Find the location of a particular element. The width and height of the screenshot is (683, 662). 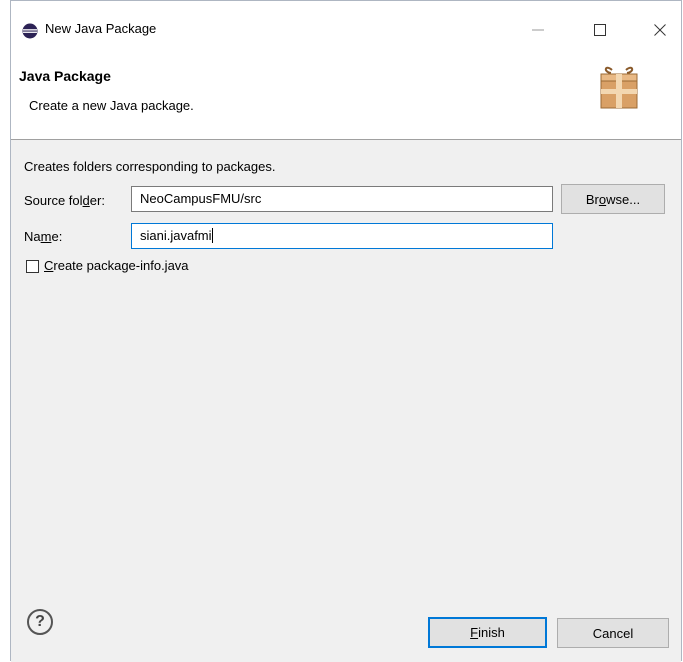

package-name-input: siani.javafmi is located at coordinates (342, 236).